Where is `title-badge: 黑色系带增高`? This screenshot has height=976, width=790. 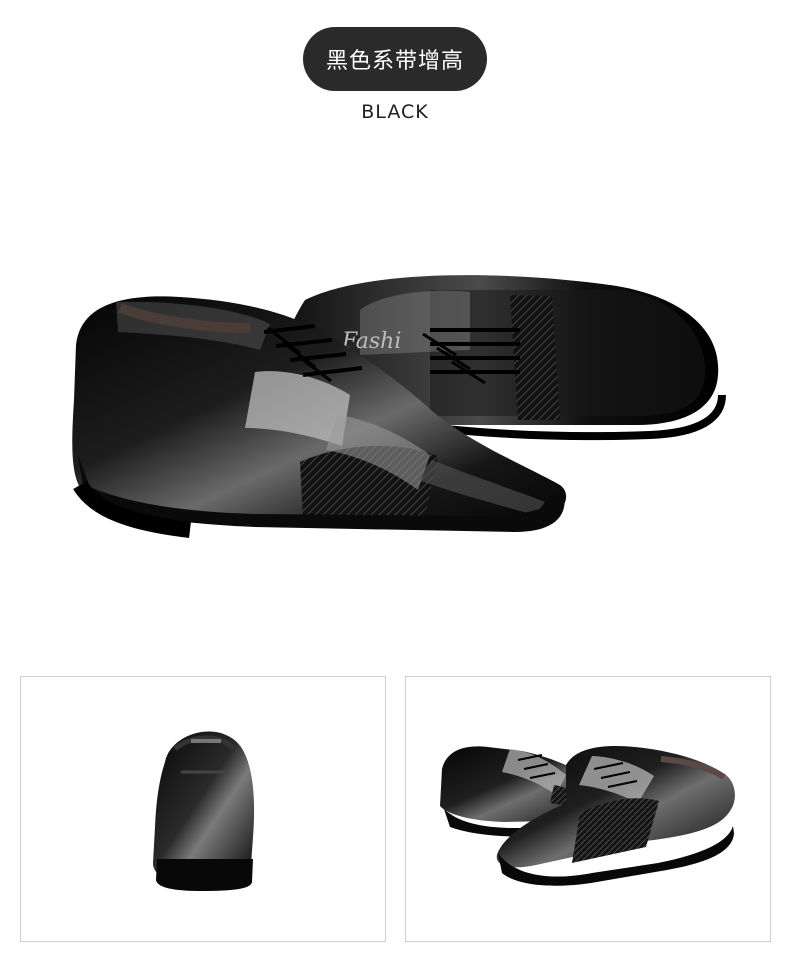
title-badge: 黑色系带增高 is located at coordinates (395, 59).